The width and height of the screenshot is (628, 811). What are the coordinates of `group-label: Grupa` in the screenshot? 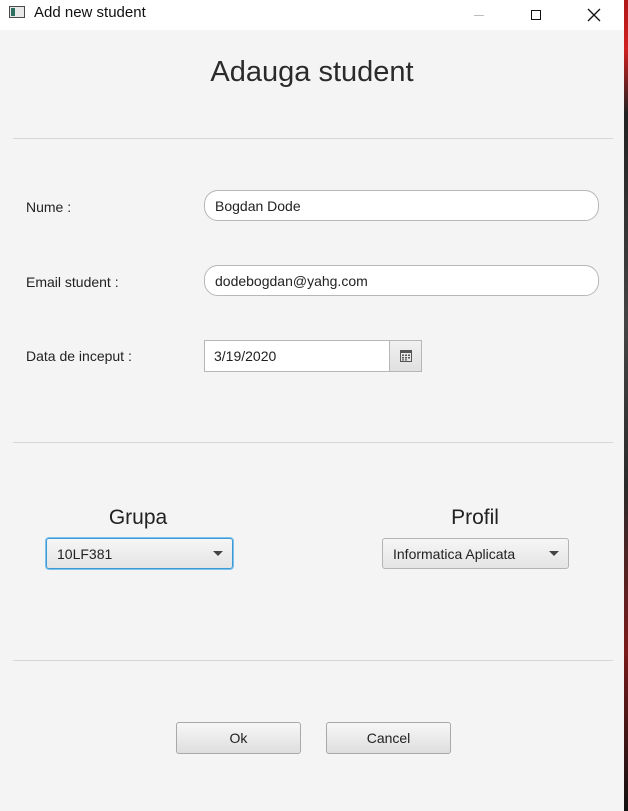 It's located at (138, 517).